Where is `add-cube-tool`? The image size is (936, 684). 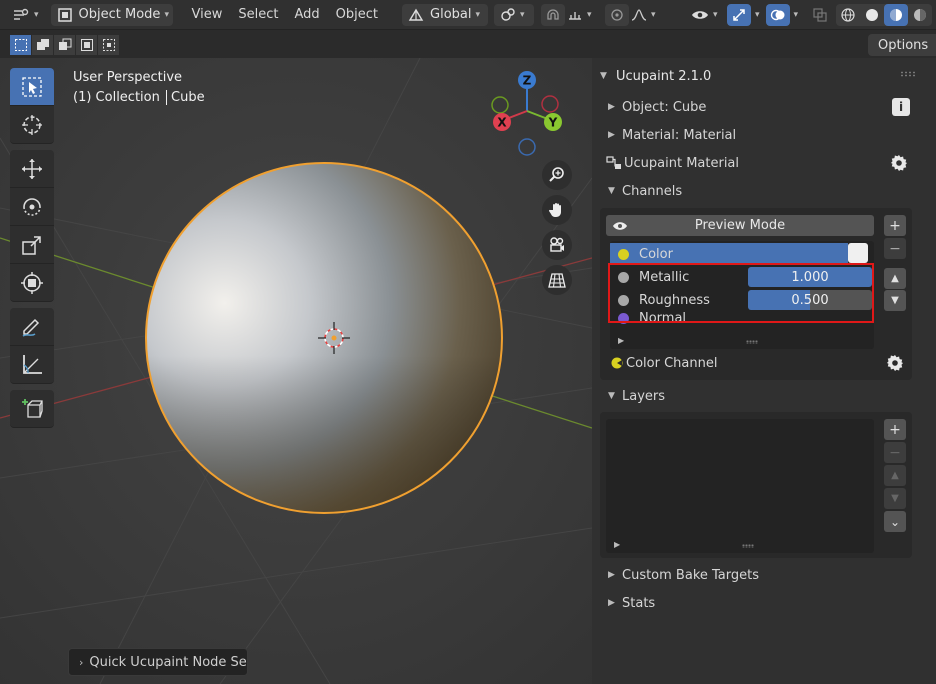 add-cube-tool is located at coordinates (32, 409).